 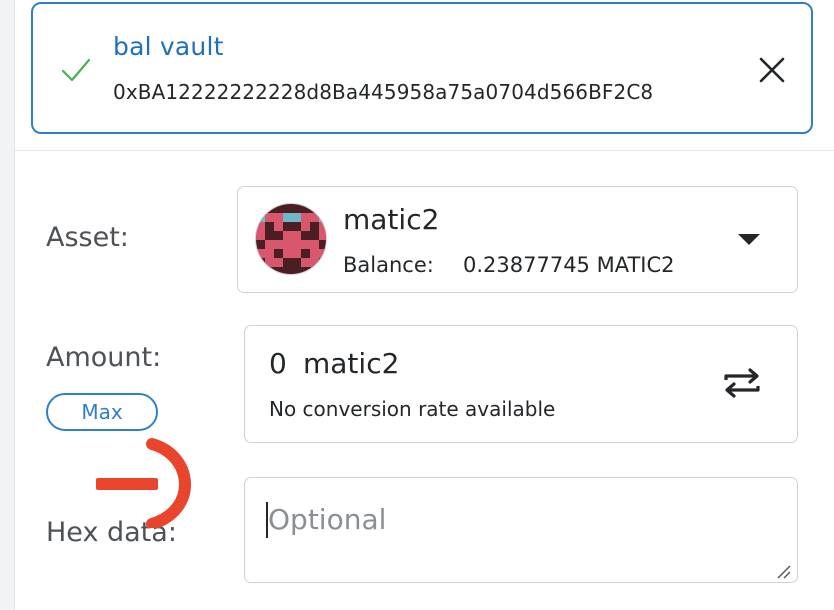 I want to click on check-icon, so click(x=76, y=70).